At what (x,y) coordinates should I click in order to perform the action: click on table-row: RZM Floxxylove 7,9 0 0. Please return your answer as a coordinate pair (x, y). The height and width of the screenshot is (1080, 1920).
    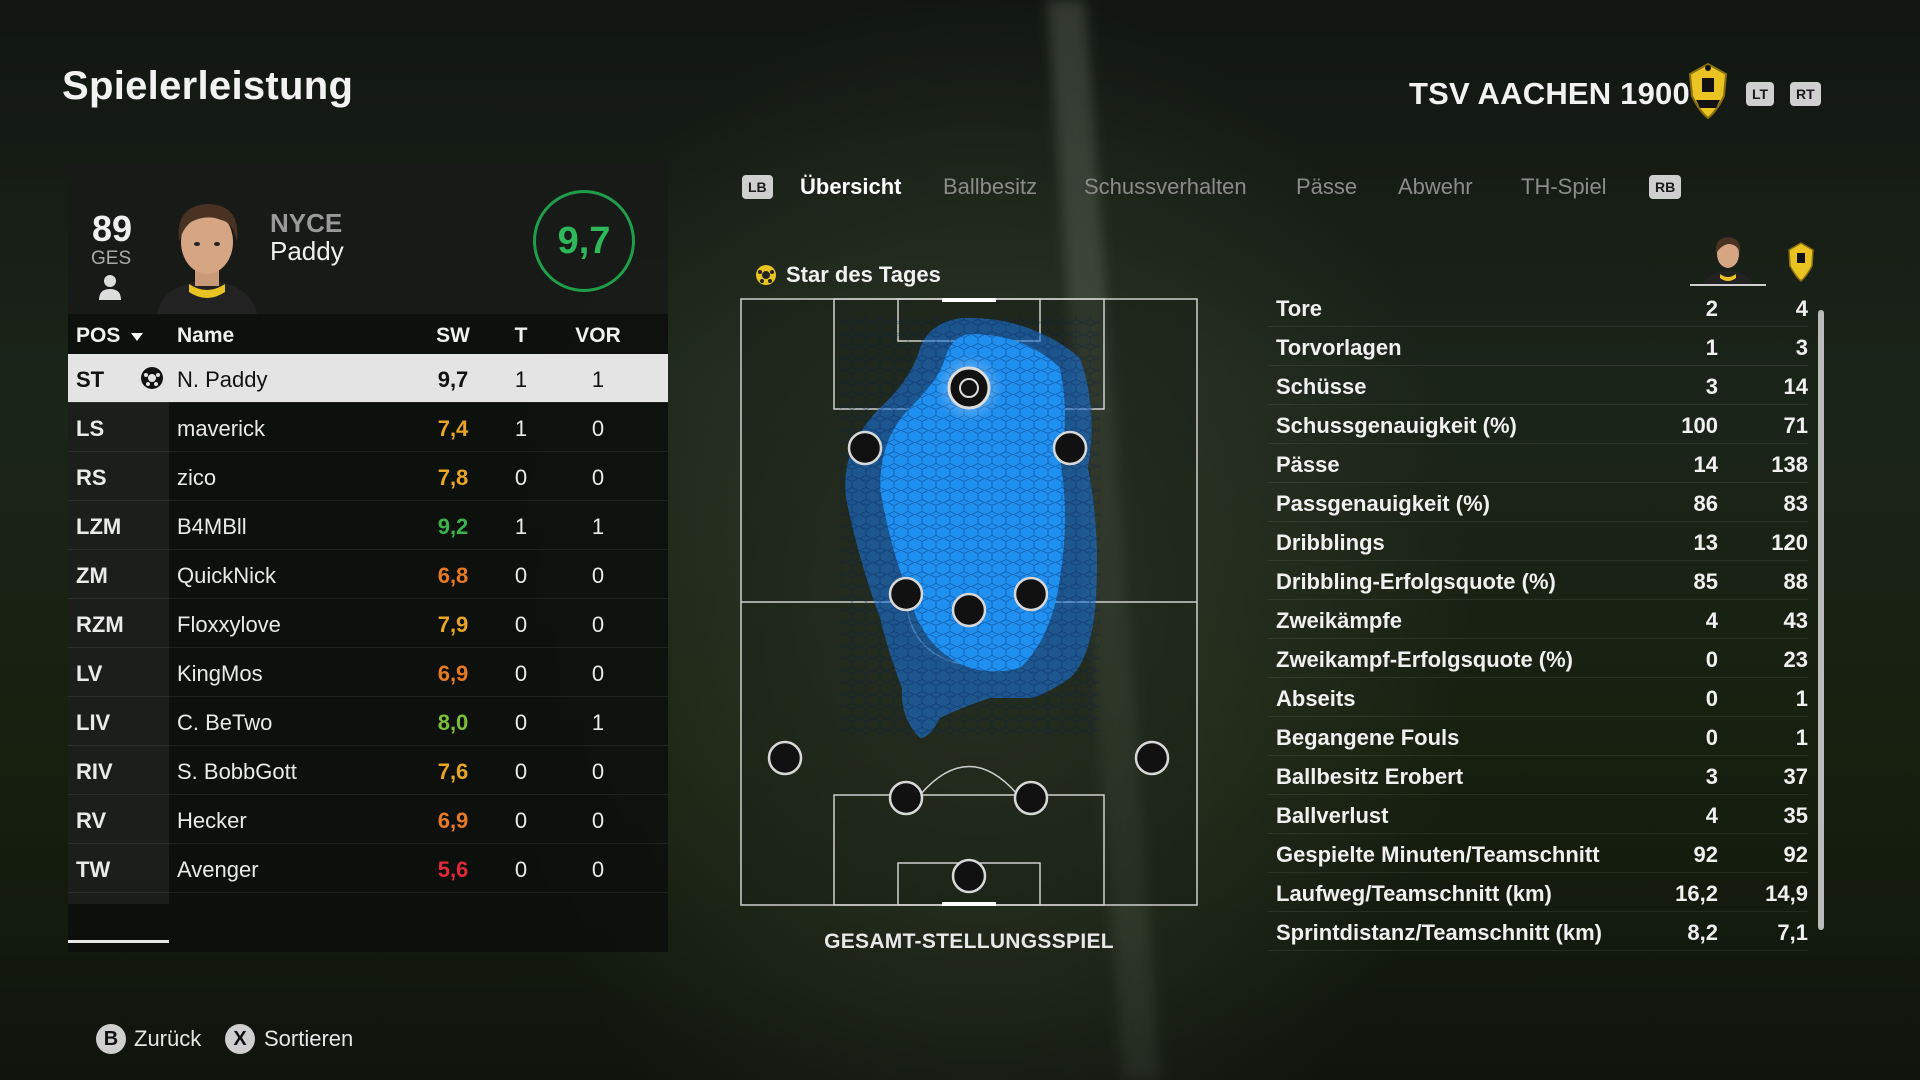
    Looking at the image, I should click on (368, 623).